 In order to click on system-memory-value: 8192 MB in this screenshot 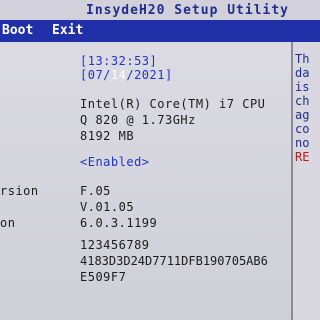, I will do `click(107, 136)`.